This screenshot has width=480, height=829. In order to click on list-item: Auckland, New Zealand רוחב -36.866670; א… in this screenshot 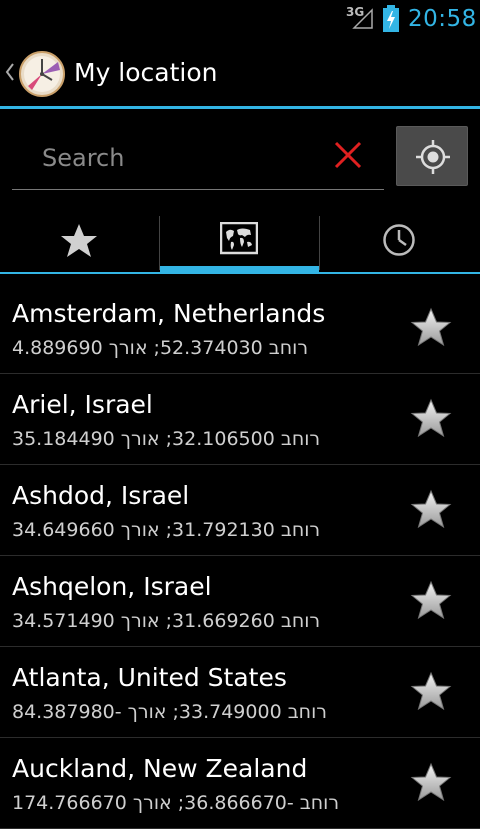, I will do `click(240, 783)`.